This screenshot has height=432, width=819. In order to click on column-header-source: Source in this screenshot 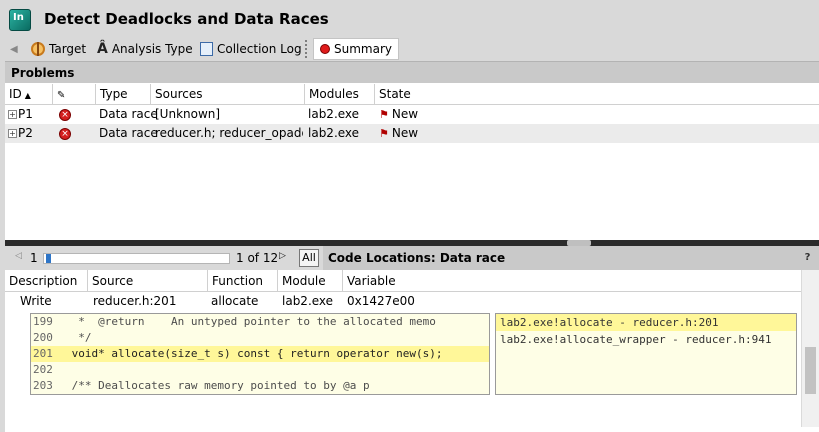, I will do `click(148, 281)`.